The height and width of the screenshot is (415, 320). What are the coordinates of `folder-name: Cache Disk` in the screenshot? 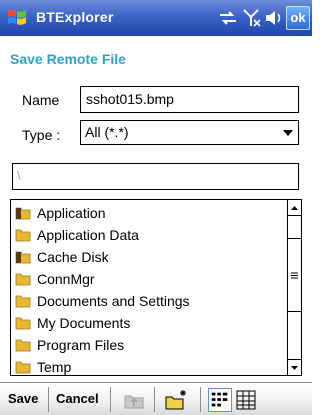 It's located at (73, 257).